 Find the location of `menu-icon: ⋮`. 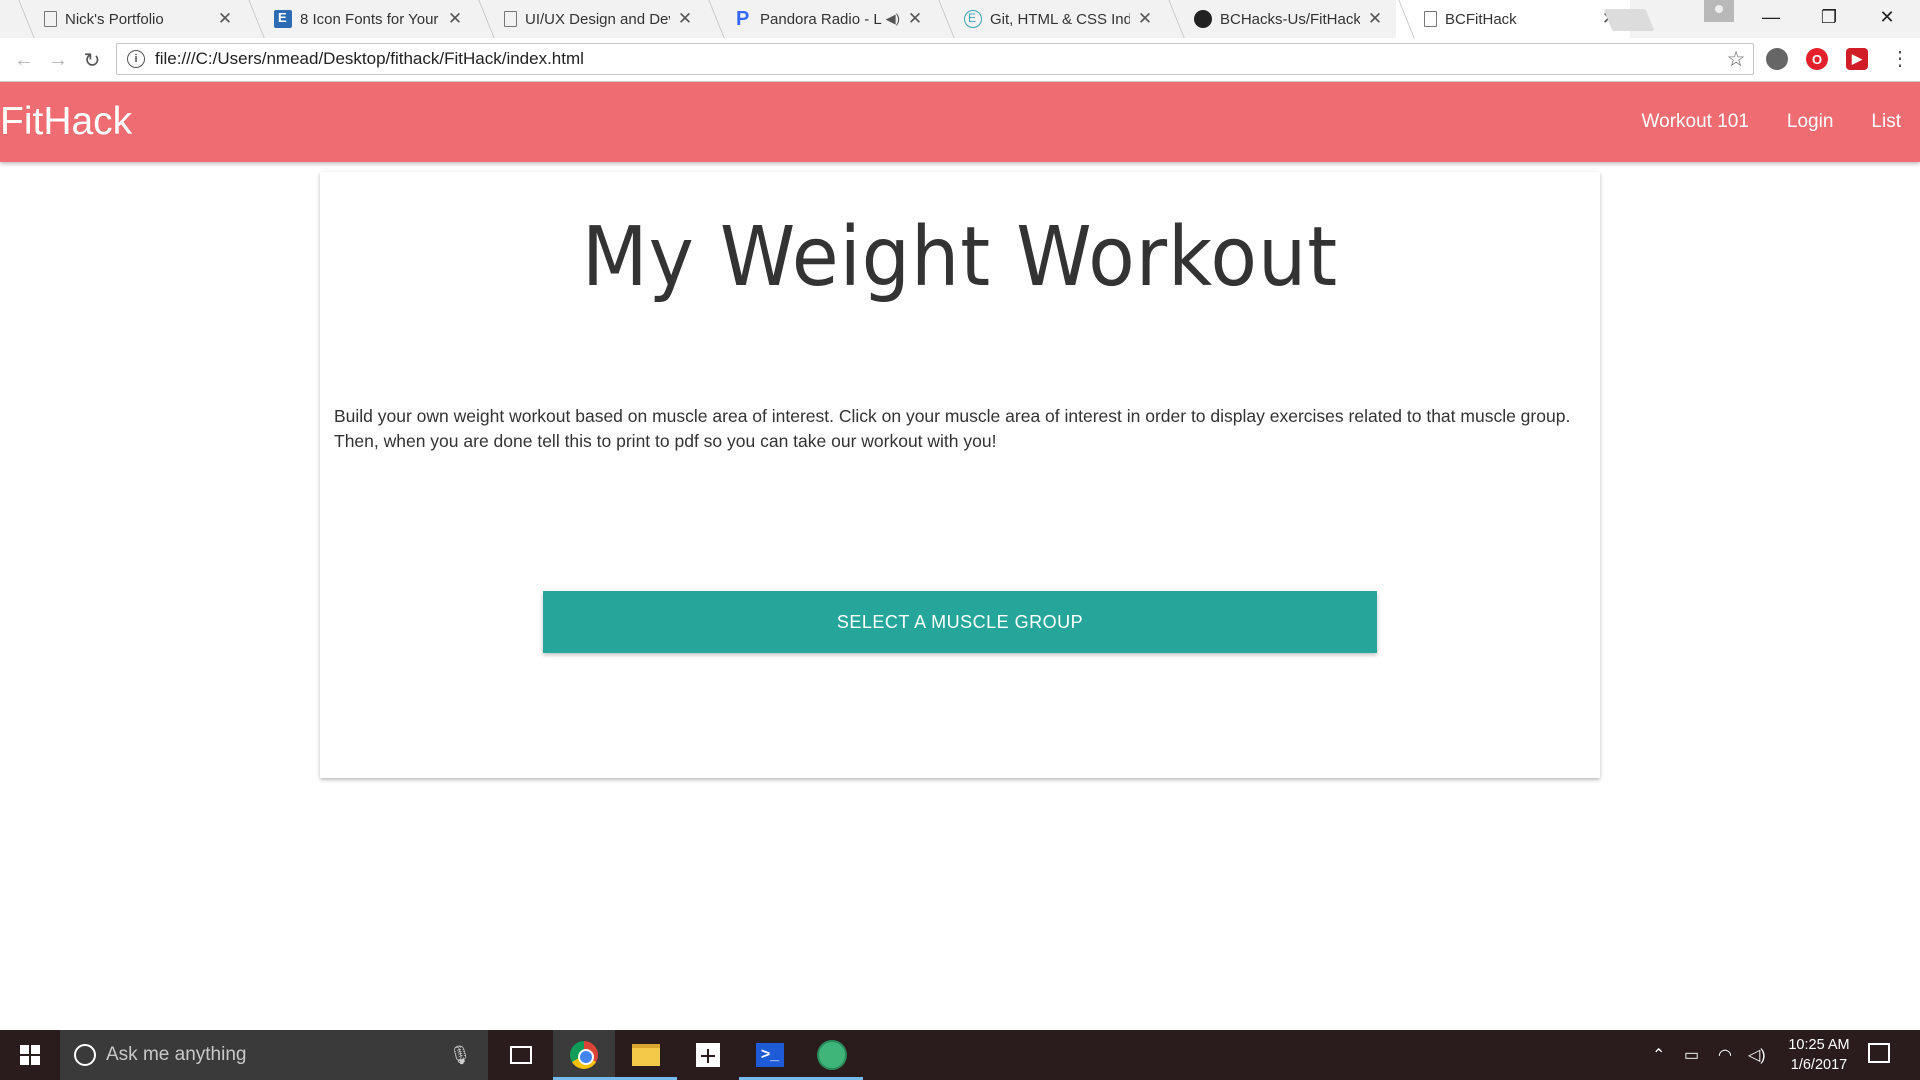

menu-icon: ⋮ is located at coordinates (1900, 59).